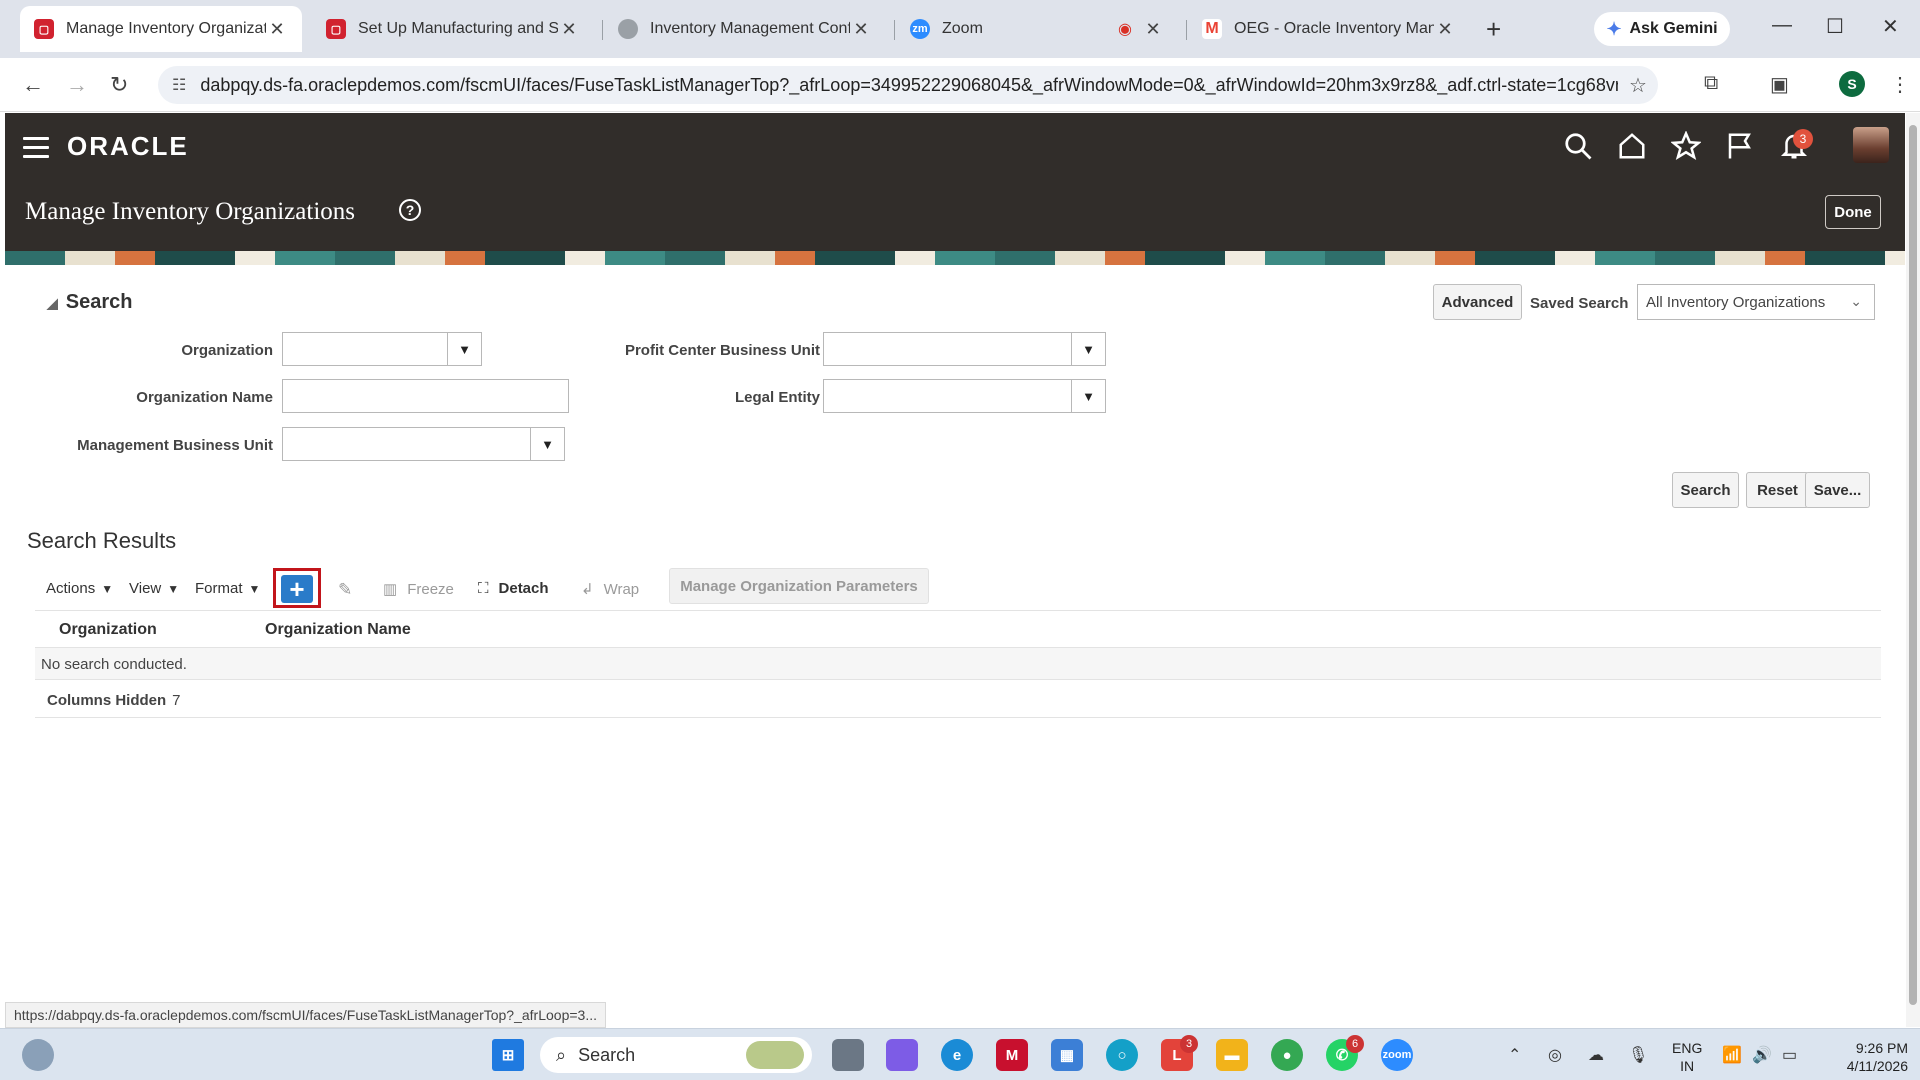 The image size is (1920, 1080). What do you see at coordinates (33, 85) in the screenshot?
I see `back-arrow-icon: ←` at bounding box center [33, 85].